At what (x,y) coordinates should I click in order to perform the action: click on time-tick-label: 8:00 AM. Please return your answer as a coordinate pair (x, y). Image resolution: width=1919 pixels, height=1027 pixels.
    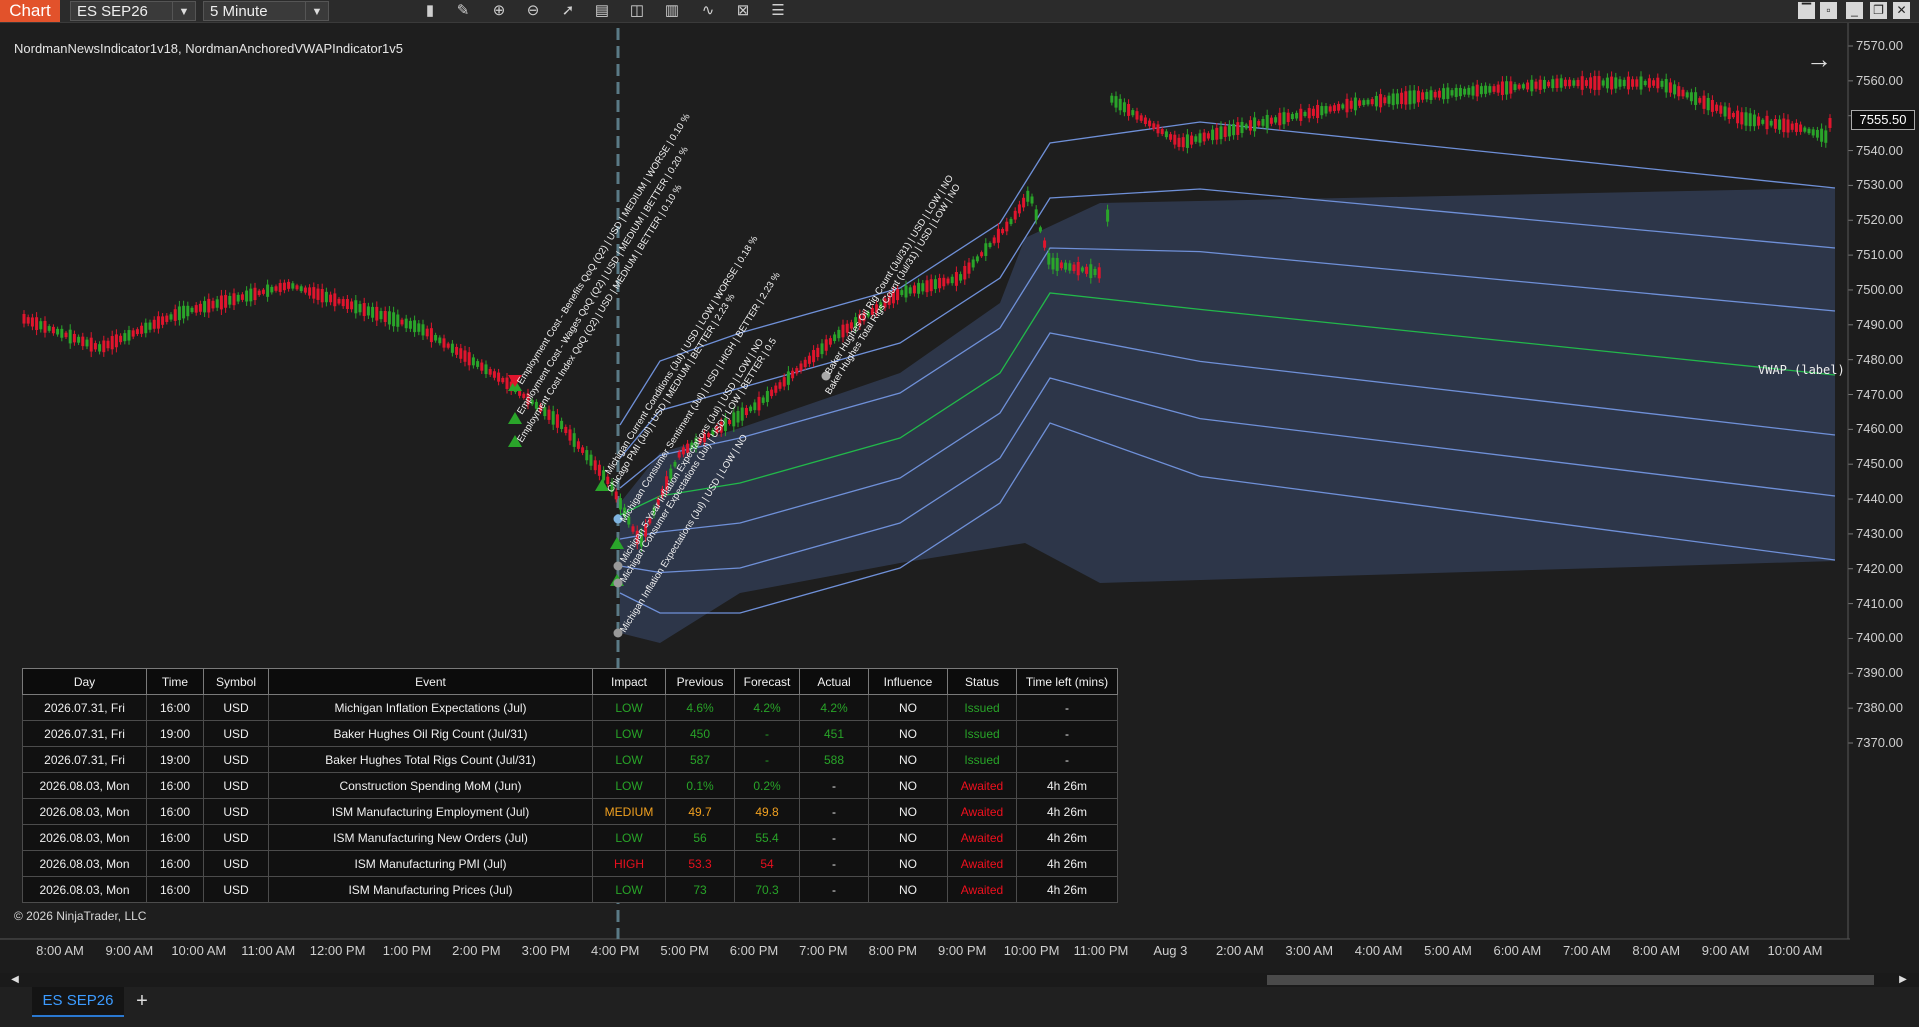
    Looking at the image, I should click on (1656, 950).